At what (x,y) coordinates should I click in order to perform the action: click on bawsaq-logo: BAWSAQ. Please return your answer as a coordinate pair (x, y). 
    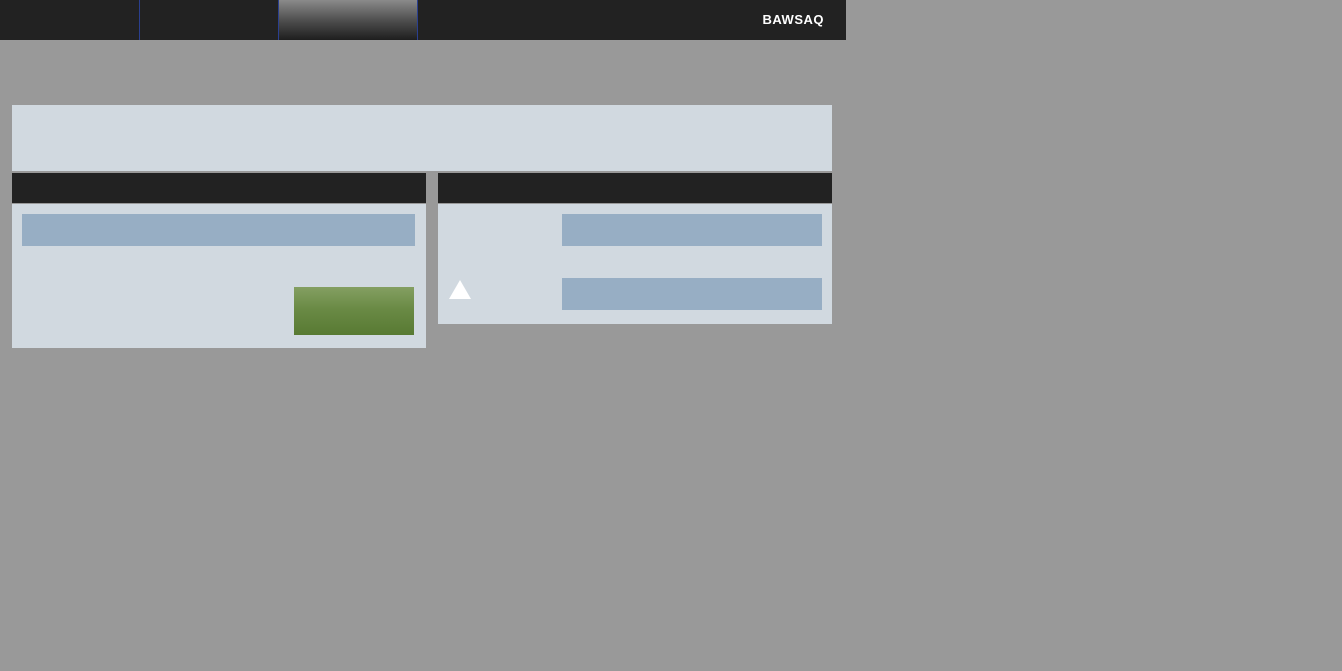
    Looking at the image, I should click on (794, 19).